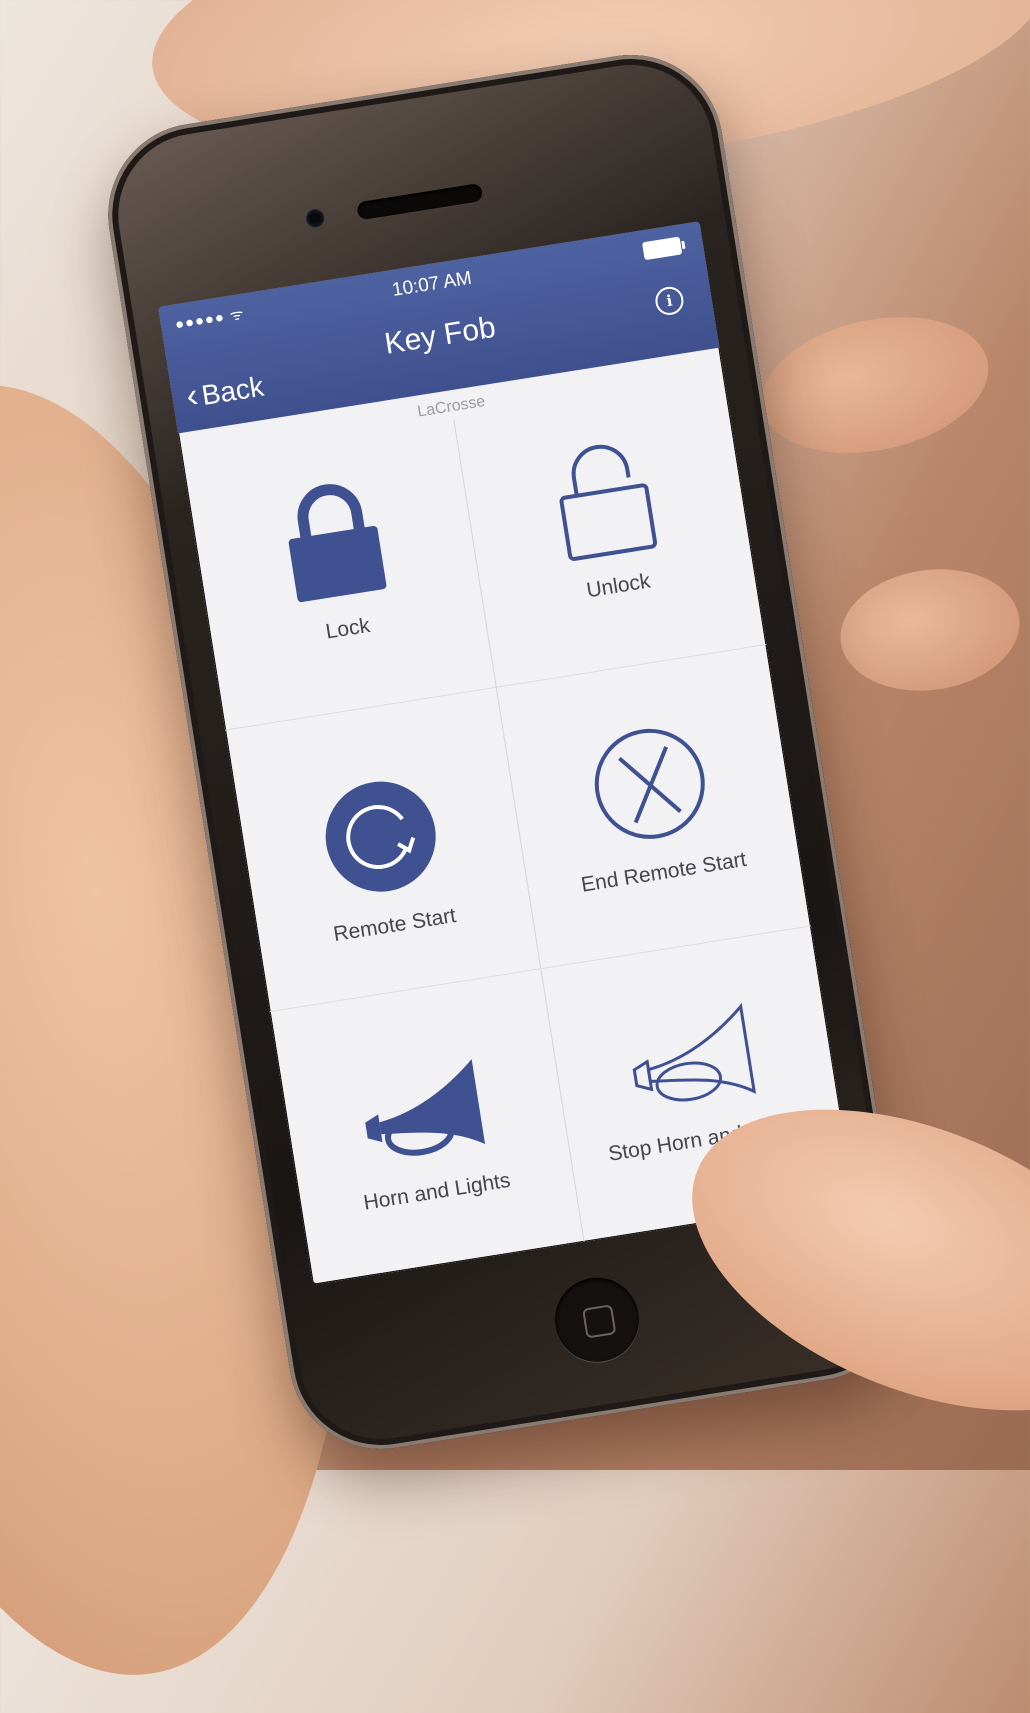 The image size is (1030, 1713). I want to click on home-button, so click(596, 1319).